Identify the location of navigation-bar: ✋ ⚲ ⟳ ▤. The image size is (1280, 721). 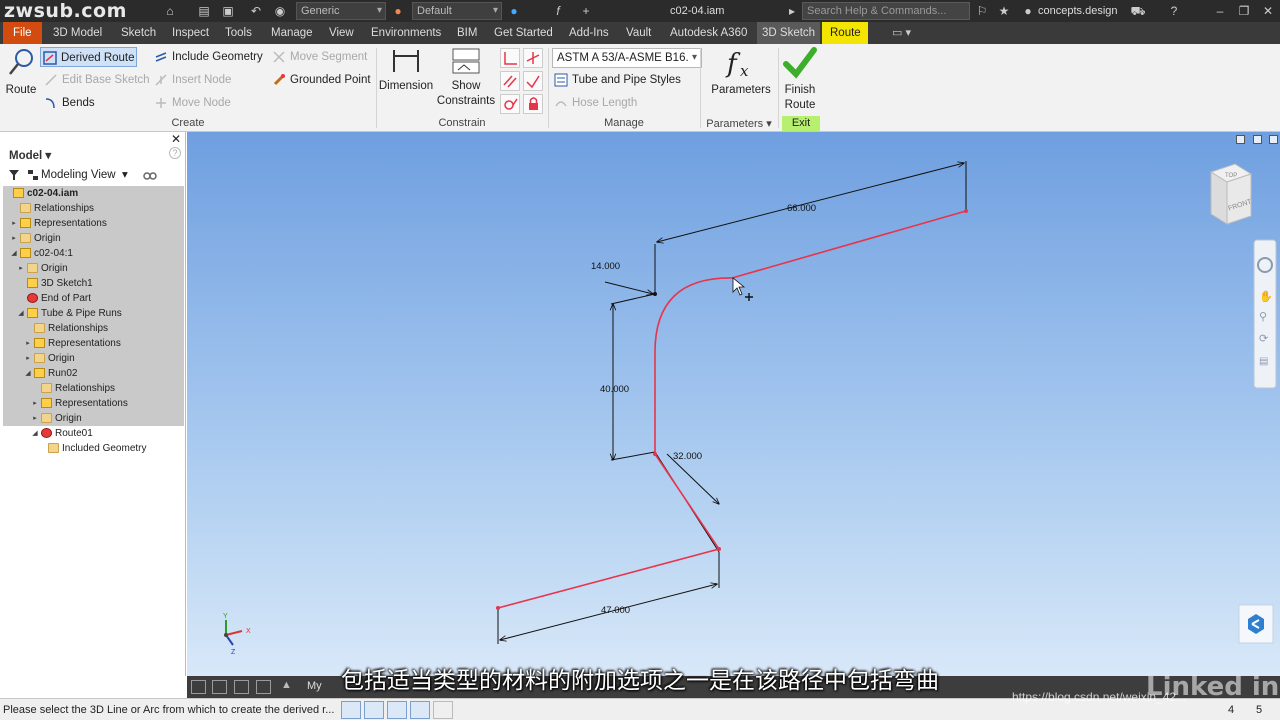
(1265, 314).